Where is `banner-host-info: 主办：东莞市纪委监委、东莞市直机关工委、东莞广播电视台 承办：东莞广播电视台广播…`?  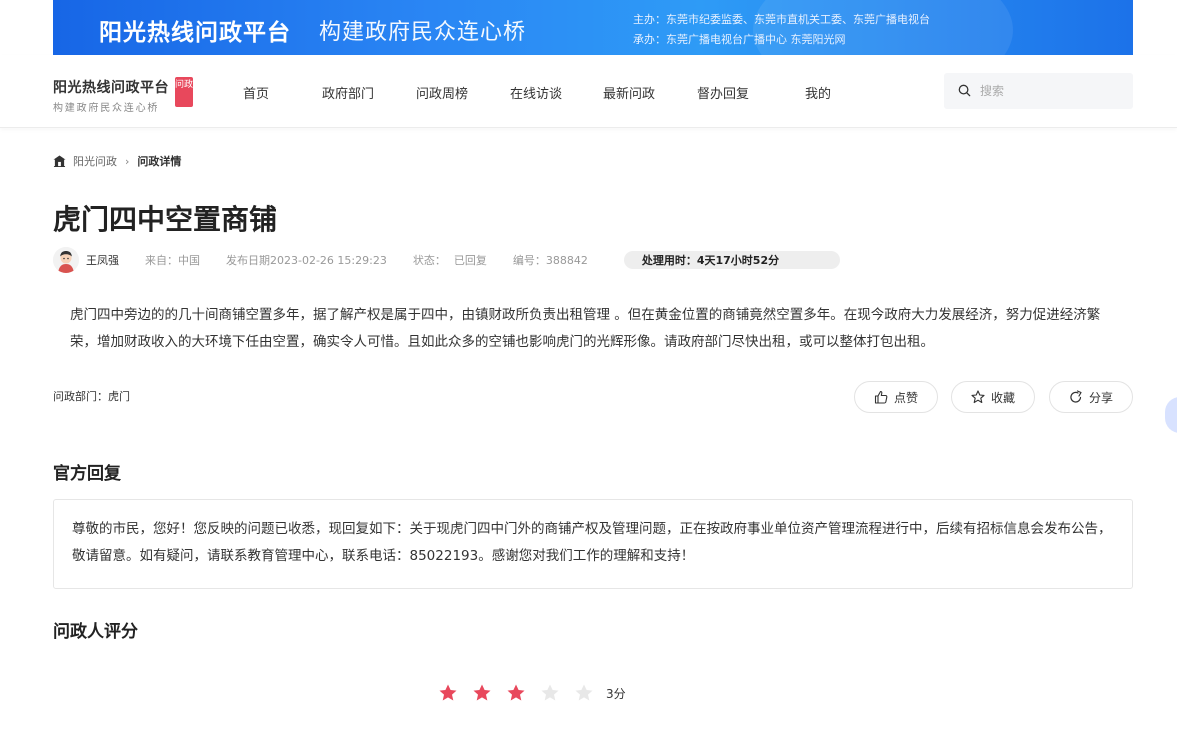
banner-host-info: 主办：东莞市纪委监委、东莞市直机关工委、东莞广播电视台 承办：东莞广播电视台广播… is located at coordinates (781, 30).